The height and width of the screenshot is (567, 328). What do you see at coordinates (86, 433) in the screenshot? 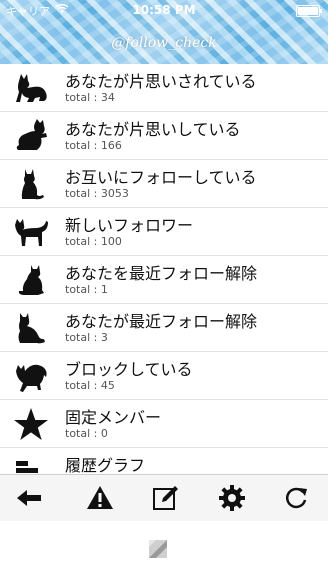
I see `list-item-count: total : 0` at bounding box center [86, 433].